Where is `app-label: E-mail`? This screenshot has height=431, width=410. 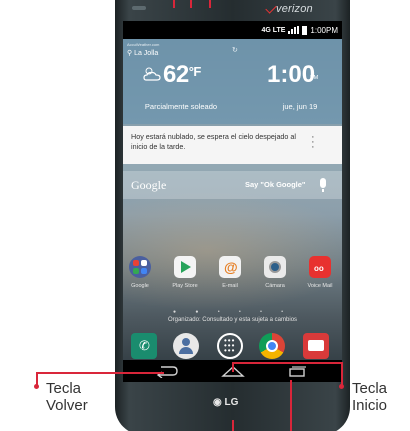 app-label: E-mail is located at coordinates (230, 286).